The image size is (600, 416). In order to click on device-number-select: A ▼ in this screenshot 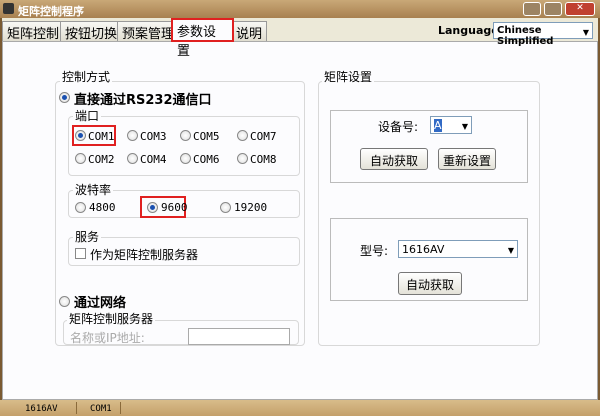, I will do `click(451, 125)`.